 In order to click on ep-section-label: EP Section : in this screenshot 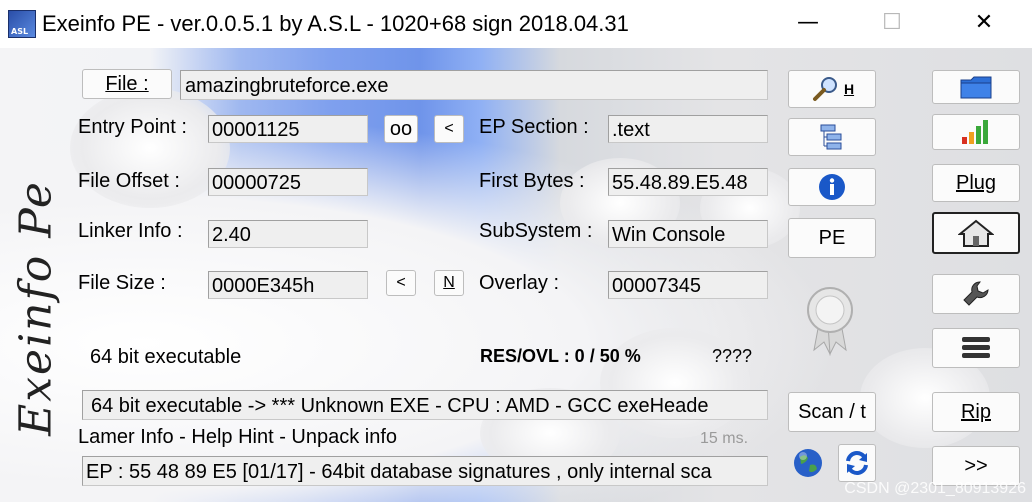, I will do `click(534, 127)`.